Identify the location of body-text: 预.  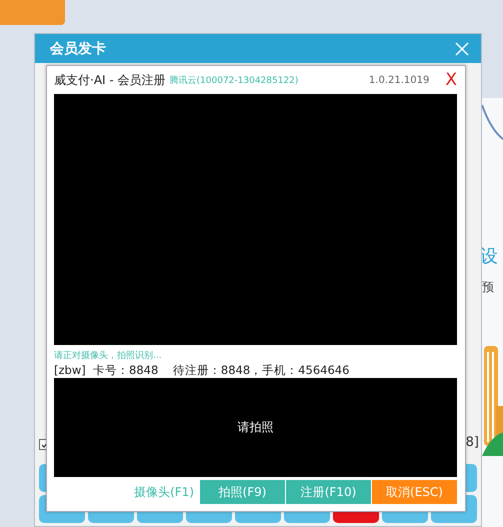
(488, 287).